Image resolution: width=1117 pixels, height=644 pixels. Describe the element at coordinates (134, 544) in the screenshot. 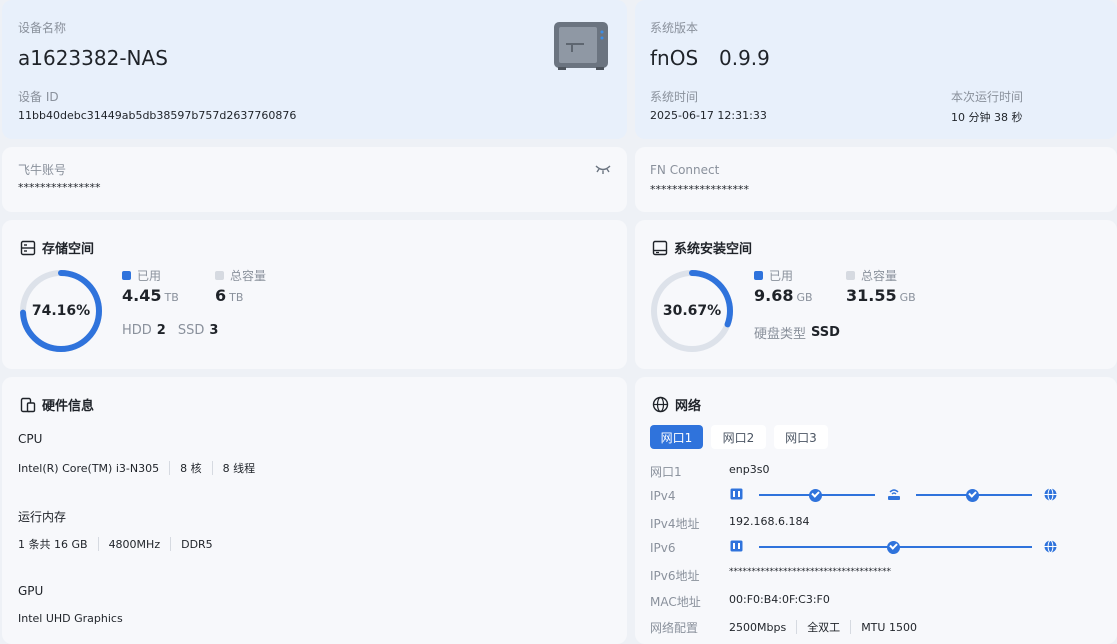

I see `memory-frequency: 4800MHz` at that location.